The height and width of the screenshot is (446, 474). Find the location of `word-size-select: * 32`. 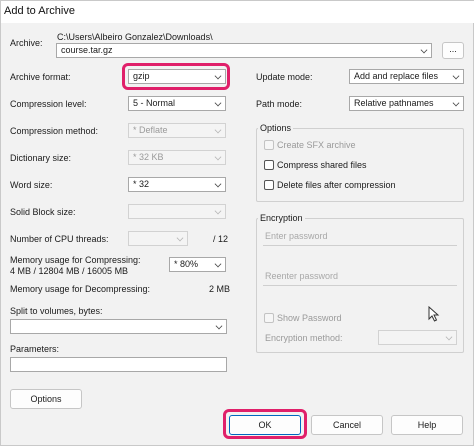

word-size-select: * 32 is located at coordinates (177, 184).